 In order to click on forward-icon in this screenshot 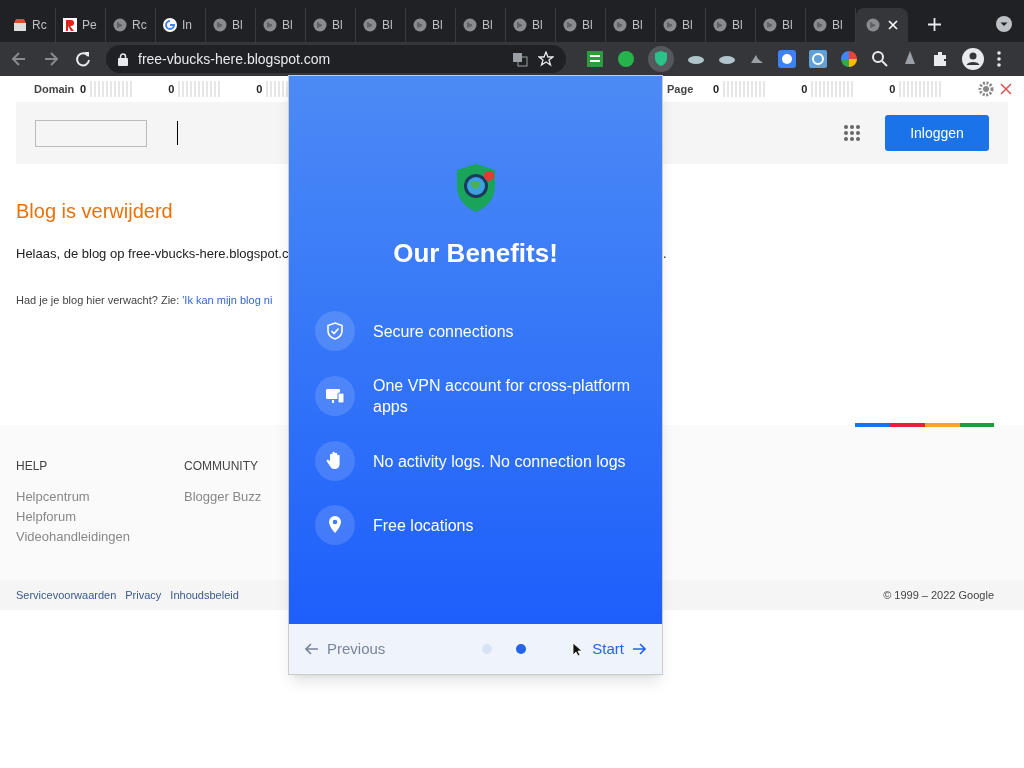, I will do `click(51, 59)`.